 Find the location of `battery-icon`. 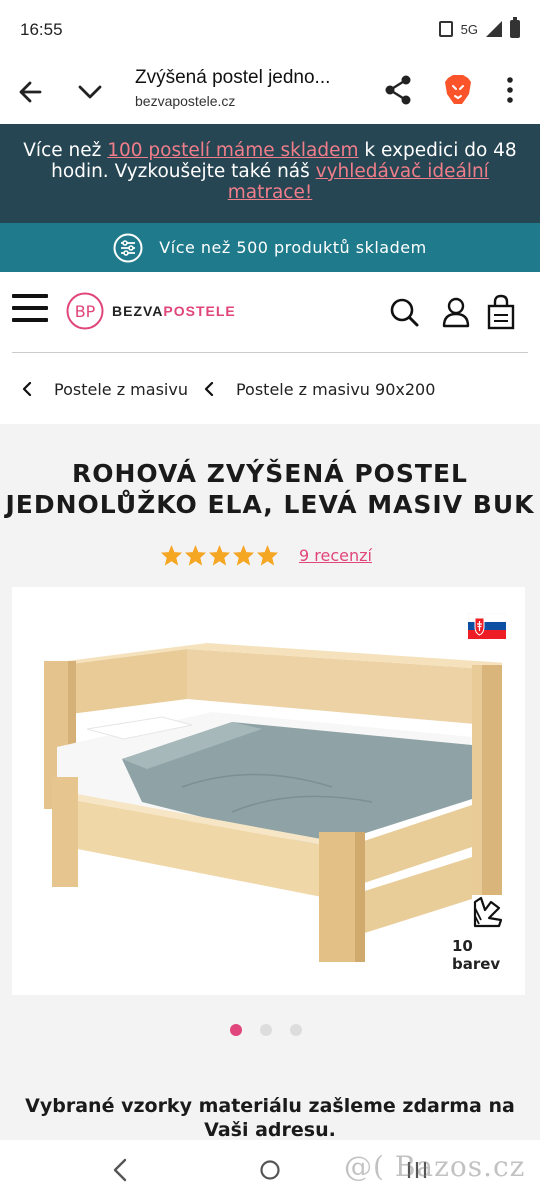

battery-icon is located at coordinates (515, 27).